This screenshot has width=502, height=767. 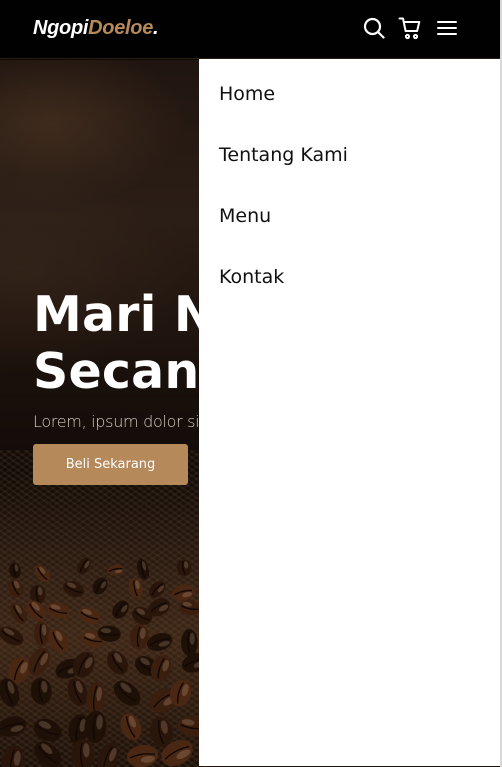 I want to click on menu-item-tentang-kami: Tentang Kami, so click(x=283, y=155).